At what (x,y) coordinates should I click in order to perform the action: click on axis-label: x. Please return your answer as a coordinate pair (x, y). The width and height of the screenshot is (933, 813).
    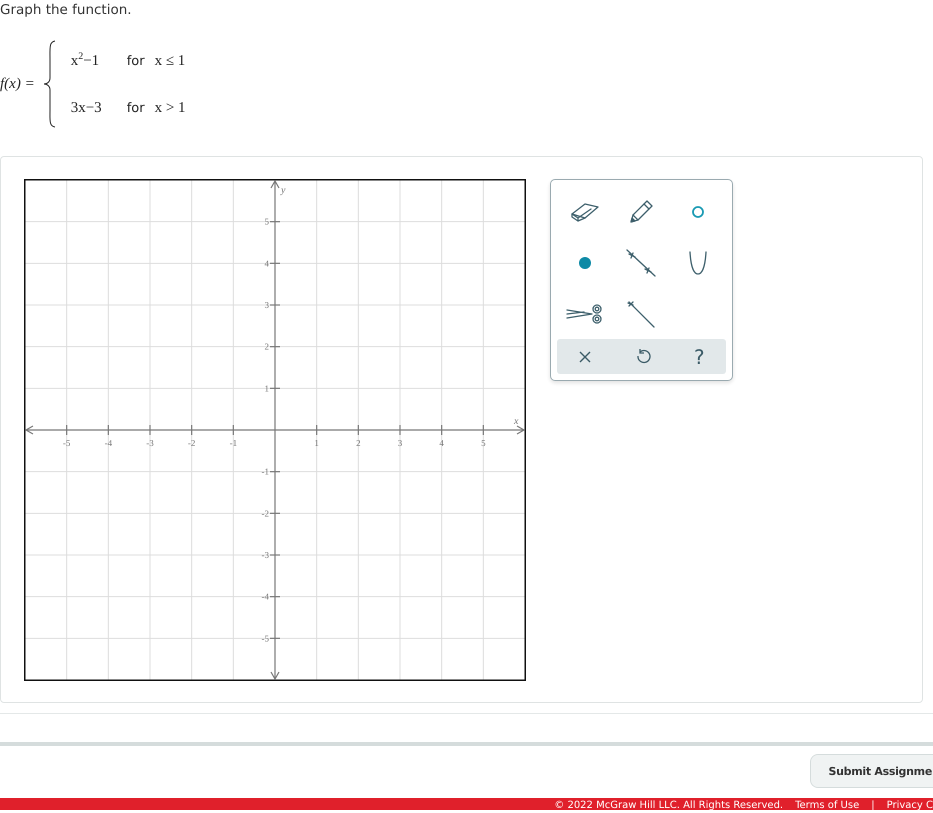
    Looking at the image, I should click on (516, 421).